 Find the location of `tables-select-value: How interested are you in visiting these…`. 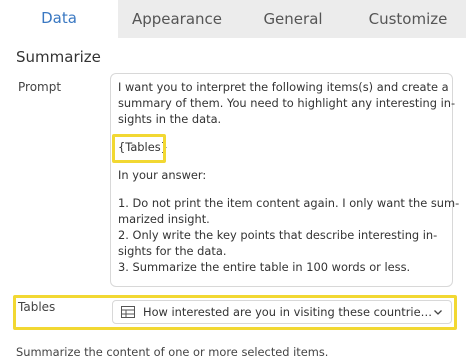

tables-select-value: How interested are you in visiting these… is located at coordinates (288, 312).